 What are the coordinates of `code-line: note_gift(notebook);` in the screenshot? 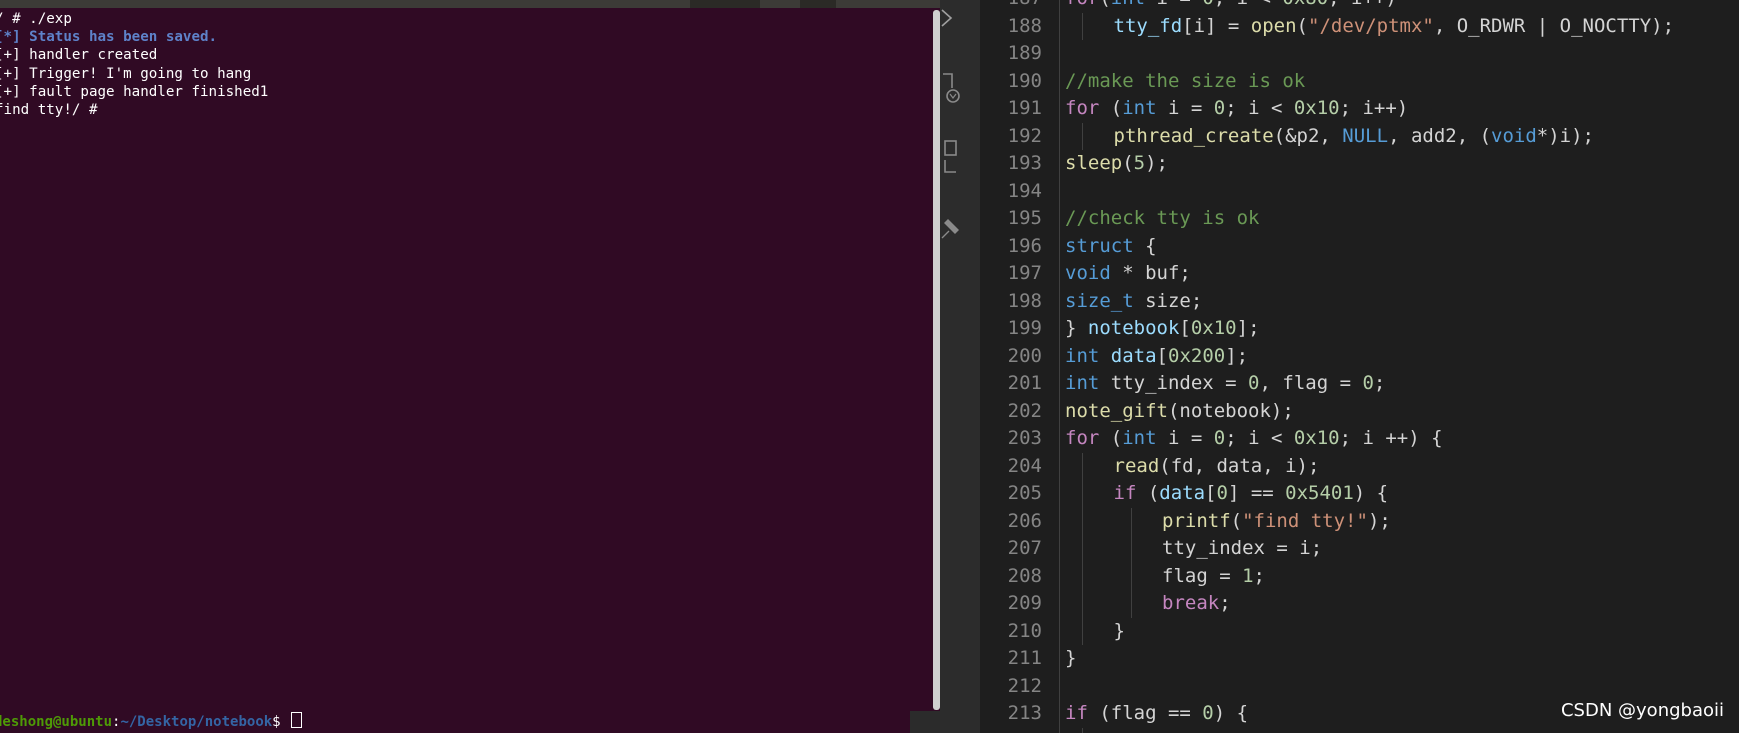 It's located at (1179, 412).